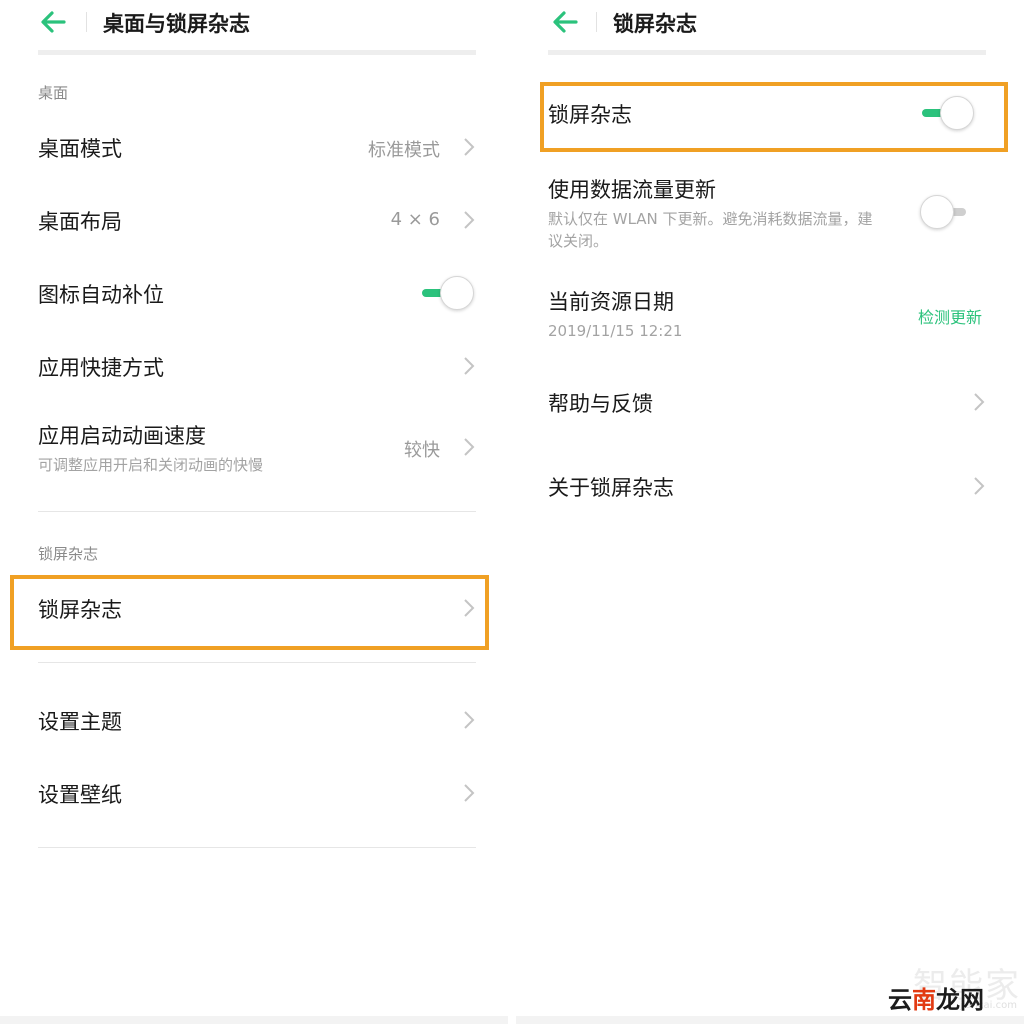 This screenshot has height=1024, width=1024. I want to click on watermark-logo-prefix: 云, so click(900, 1000).